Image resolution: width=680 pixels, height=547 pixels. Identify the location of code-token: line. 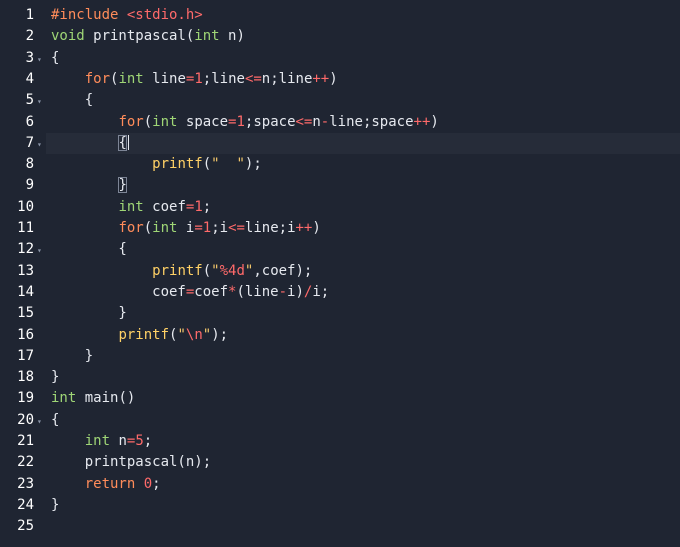
(164, 78).